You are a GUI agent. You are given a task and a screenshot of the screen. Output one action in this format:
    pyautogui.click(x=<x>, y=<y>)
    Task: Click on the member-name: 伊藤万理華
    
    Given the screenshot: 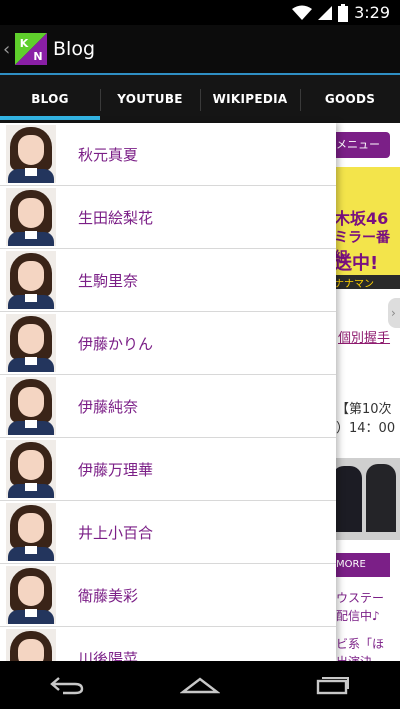 What is the action you would take?
    pyautogui.click(x=116, y=469)
    